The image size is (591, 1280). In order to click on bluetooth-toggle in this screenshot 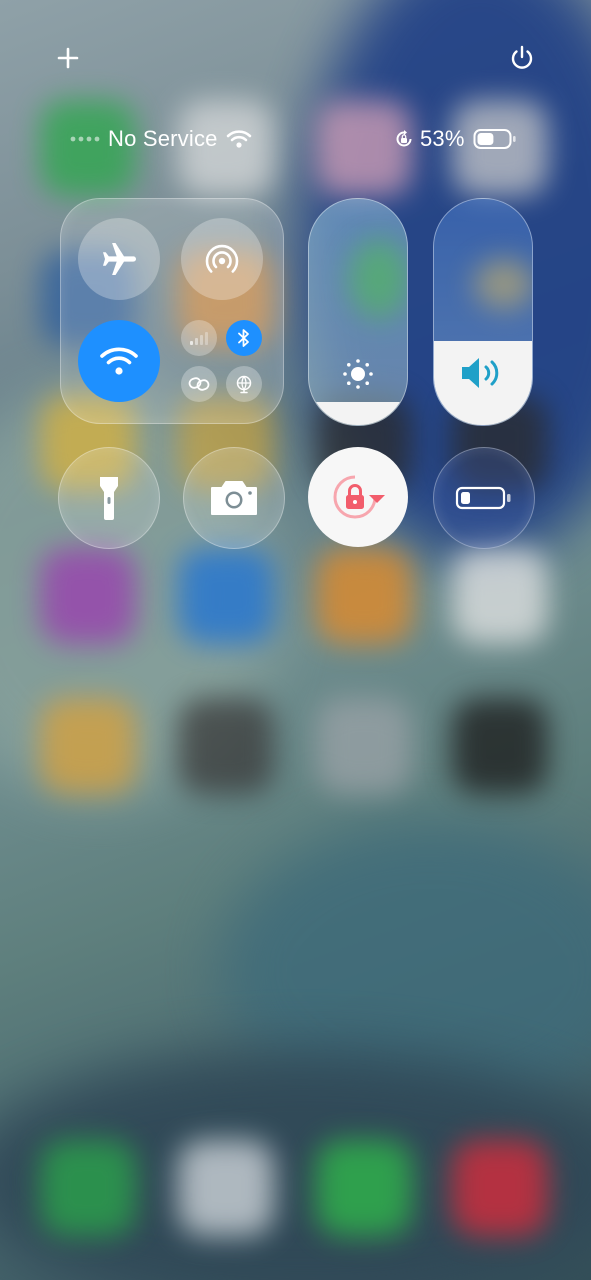, I will do `click(244, 338)`.